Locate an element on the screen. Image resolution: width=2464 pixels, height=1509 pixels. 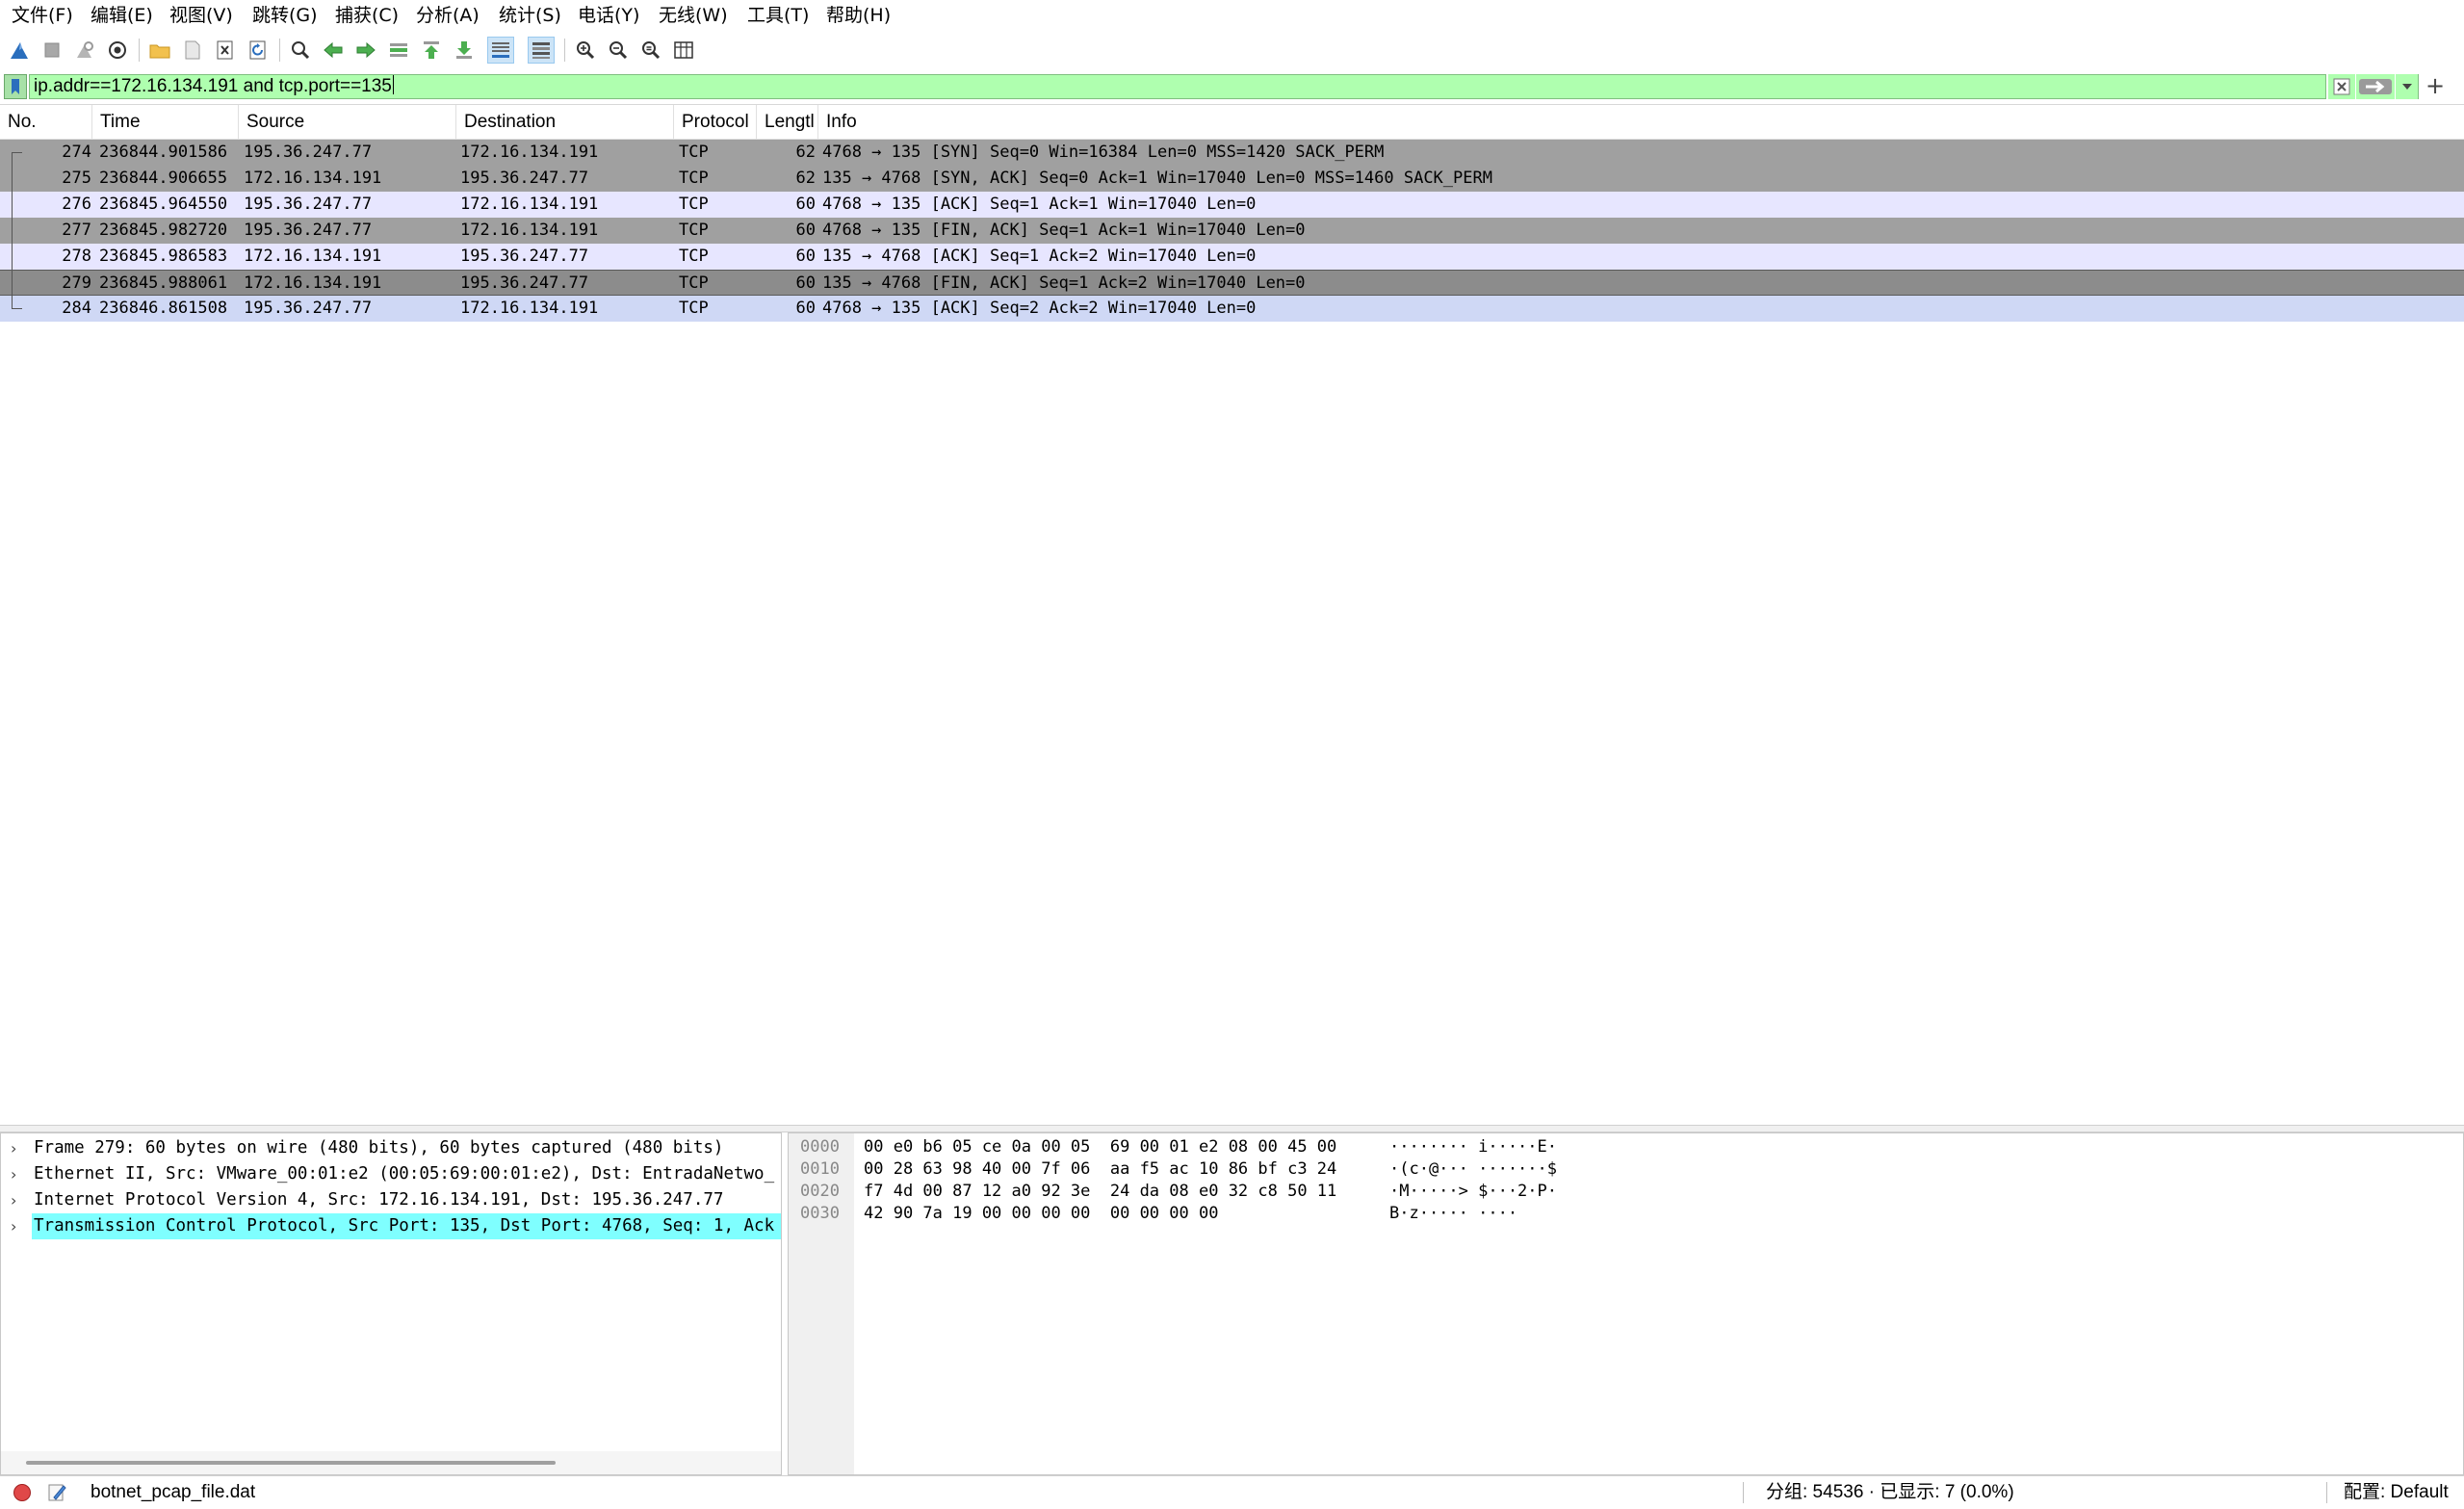
status-profile: 配置: Default is located at coordinates (2396, 1492).